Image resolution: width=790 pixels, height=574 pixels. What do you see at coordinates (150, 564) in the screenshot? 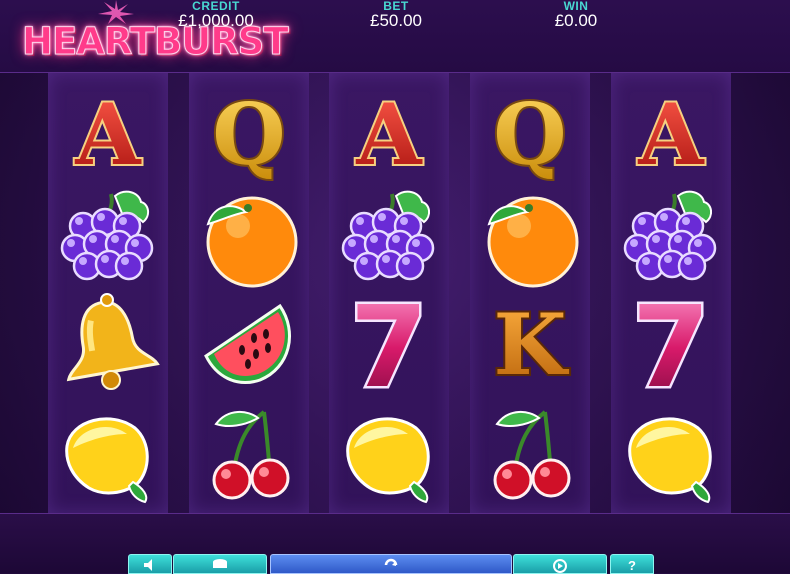
I see `sound-button` at bounding box center [150, 564].